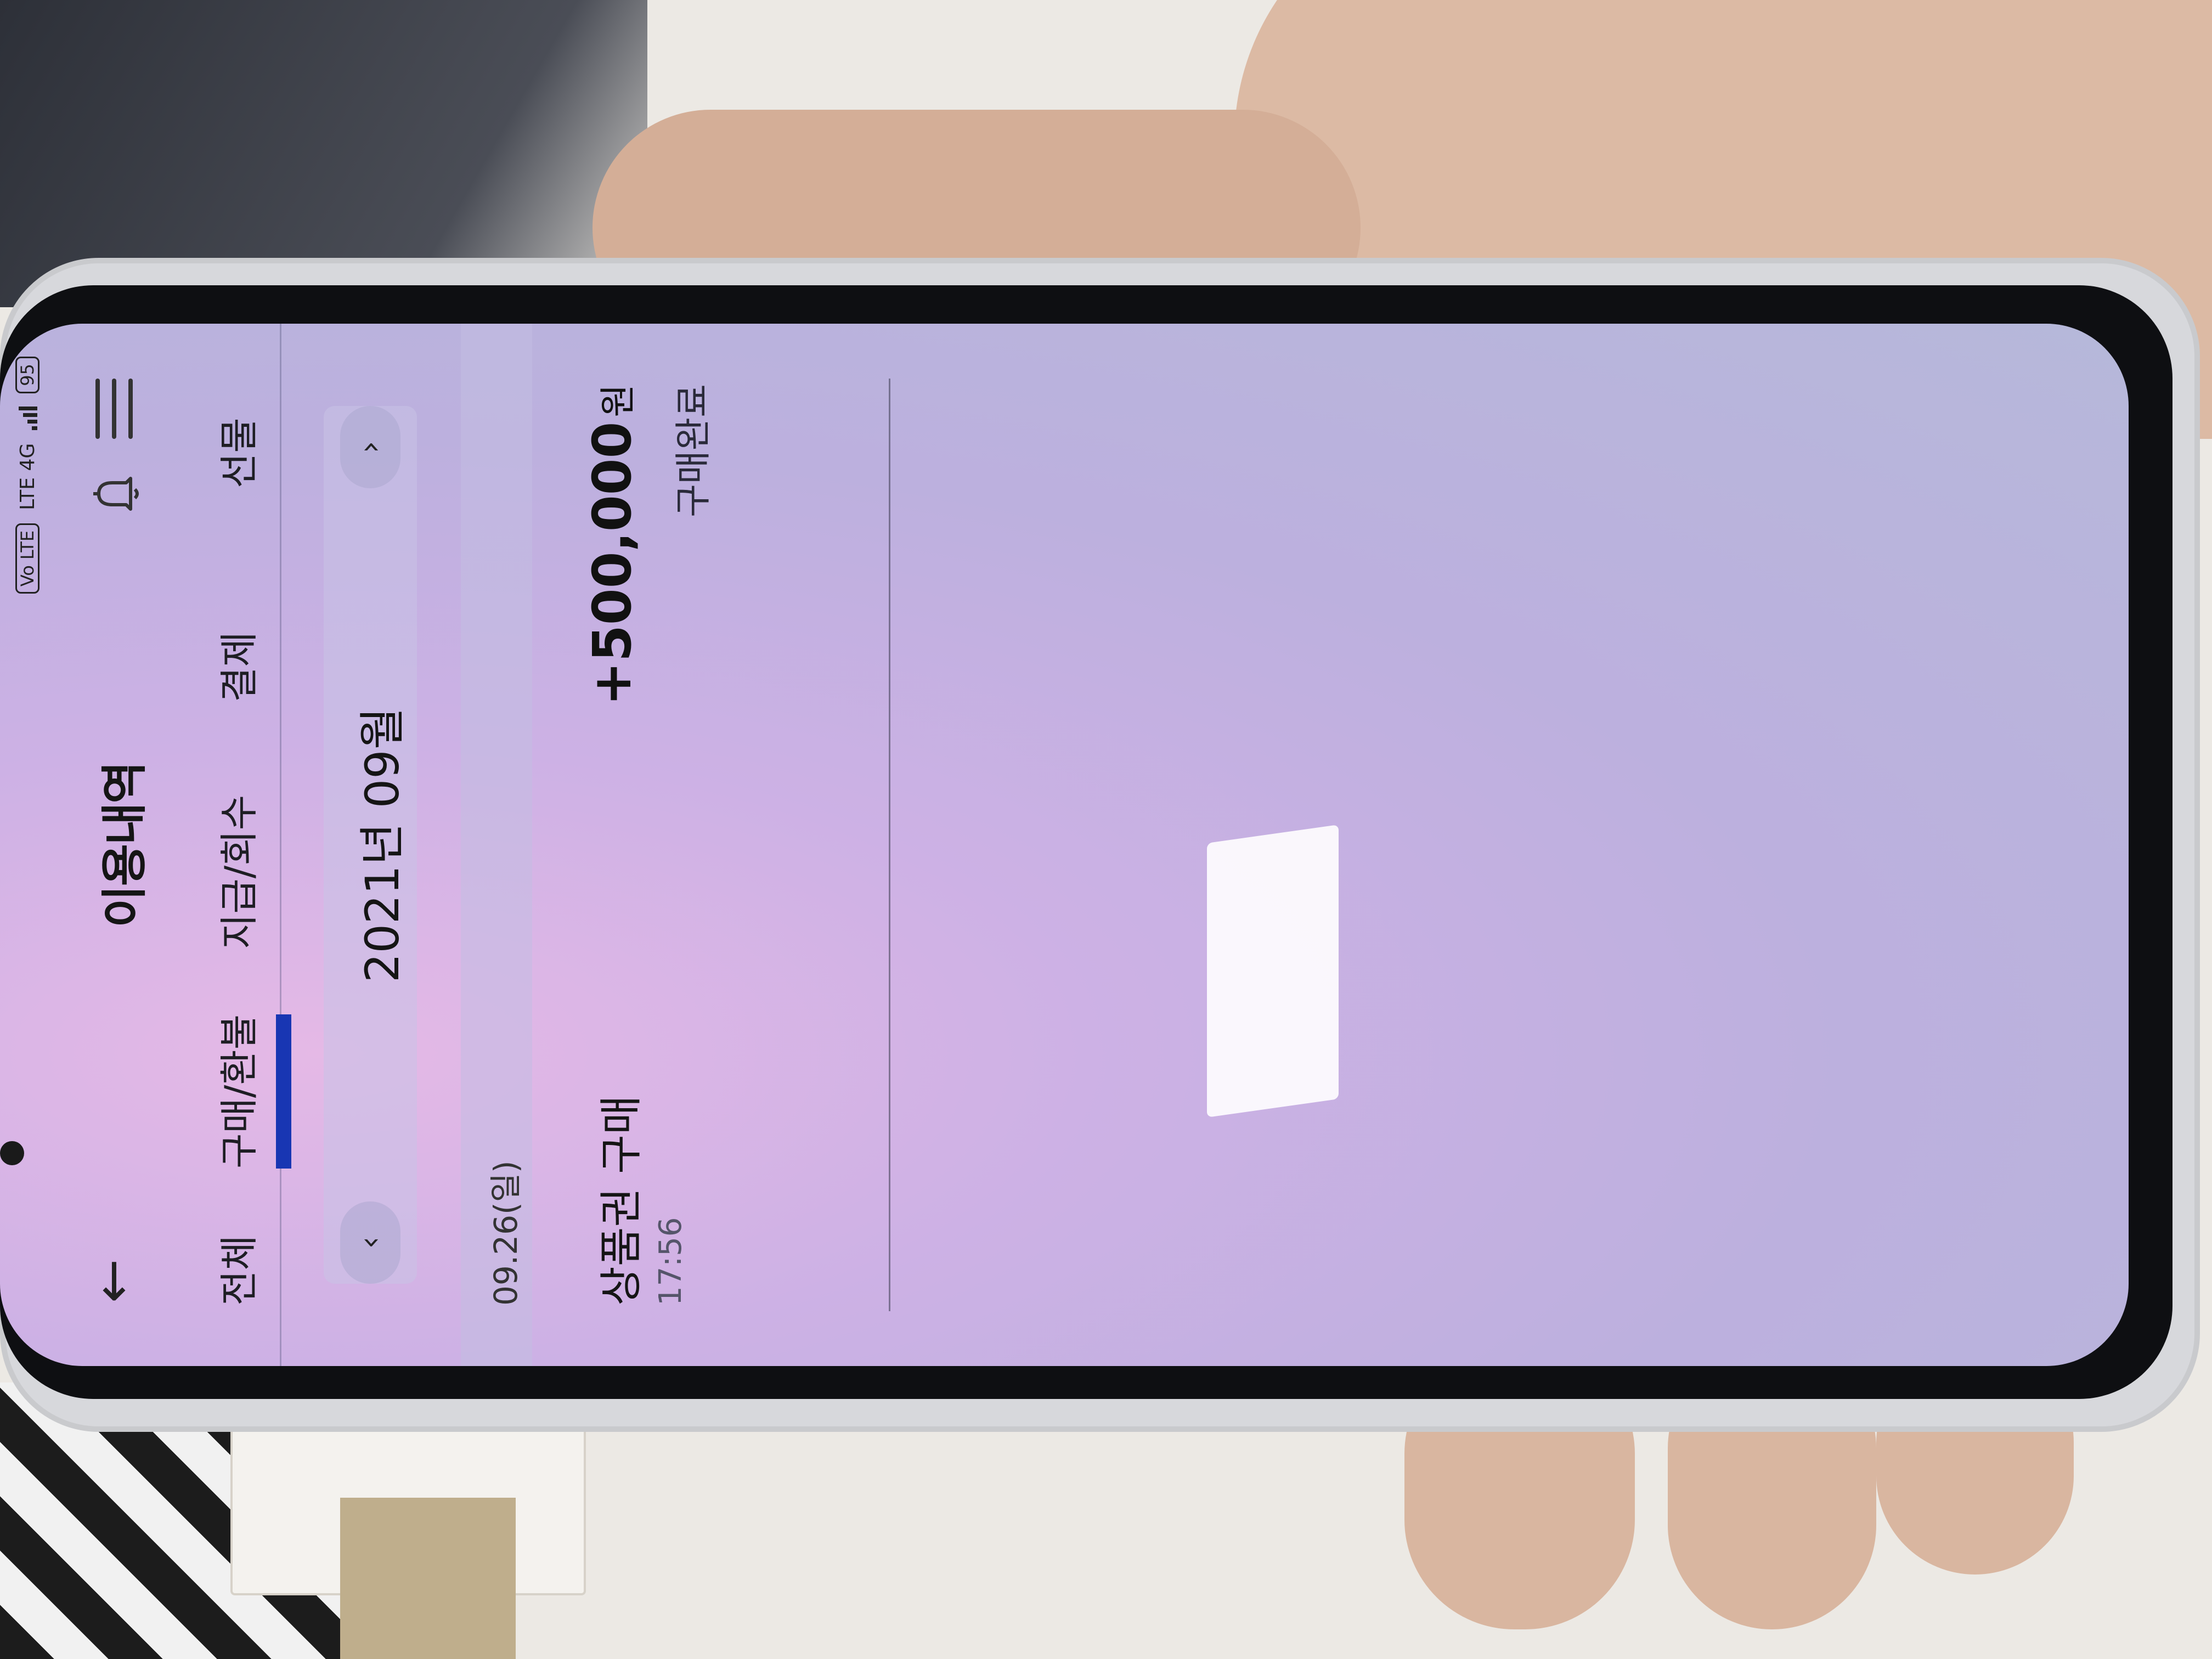 The image size is (2212, 1659). What do you see at coordinates (27, 845) in the screenshot?
I see `status-bar: Vo LTE LTE 4G 95` at bounding box center [27, 845].